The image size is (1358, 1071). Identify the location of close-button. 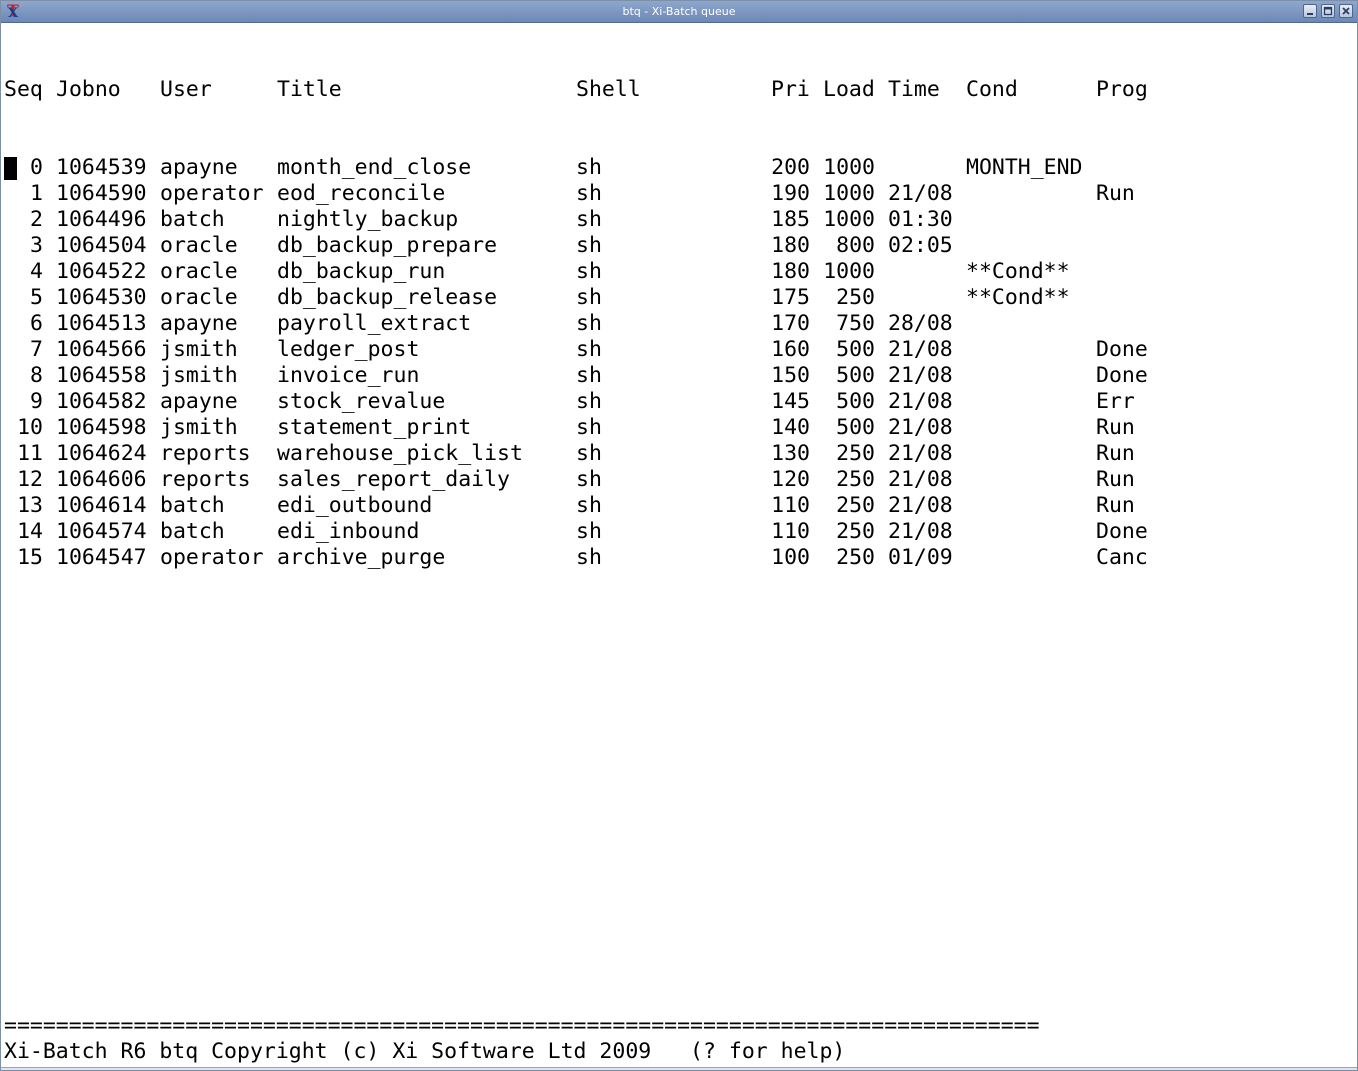
(1346, 11).